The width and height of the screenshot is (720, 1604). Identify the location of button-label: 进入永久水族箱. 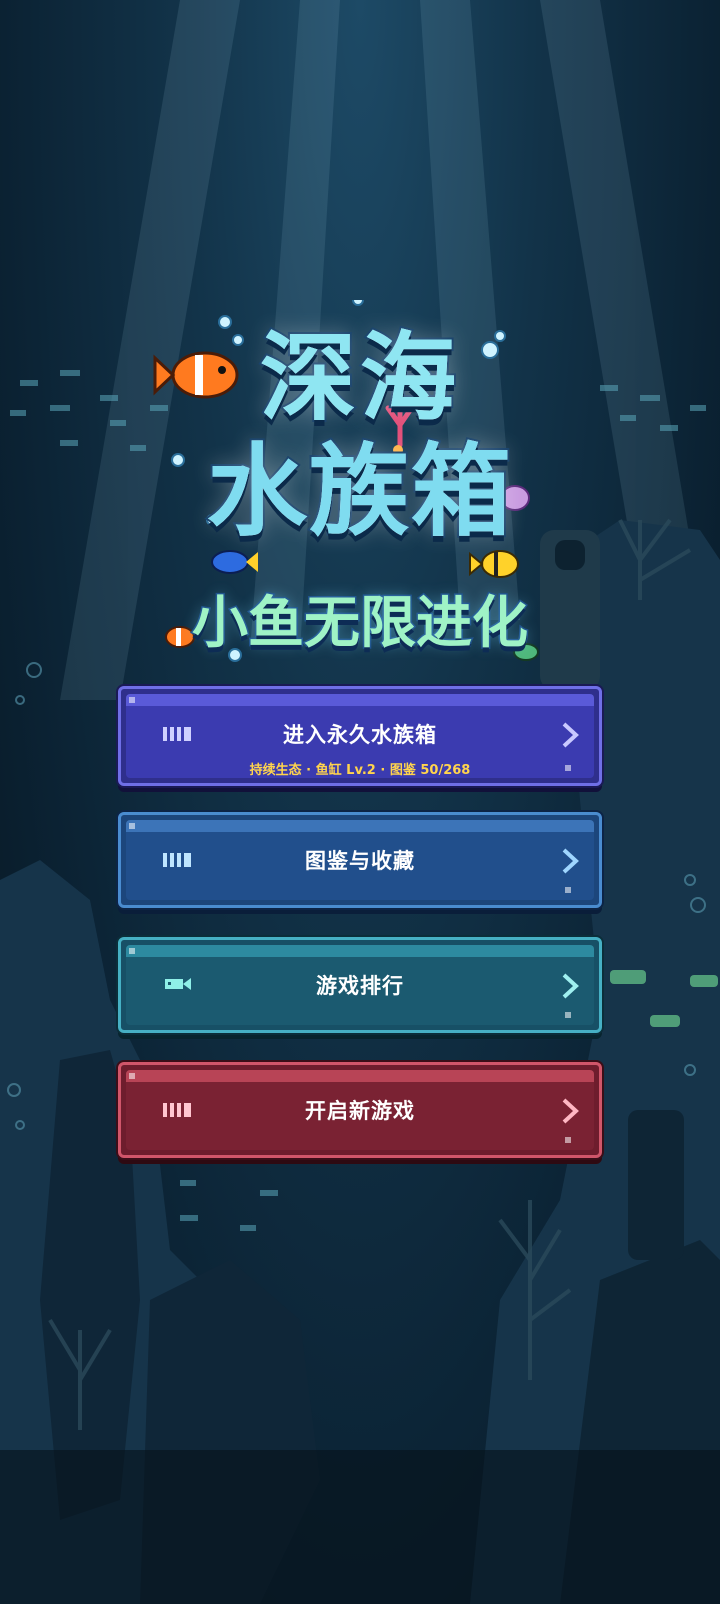
(360, 735).